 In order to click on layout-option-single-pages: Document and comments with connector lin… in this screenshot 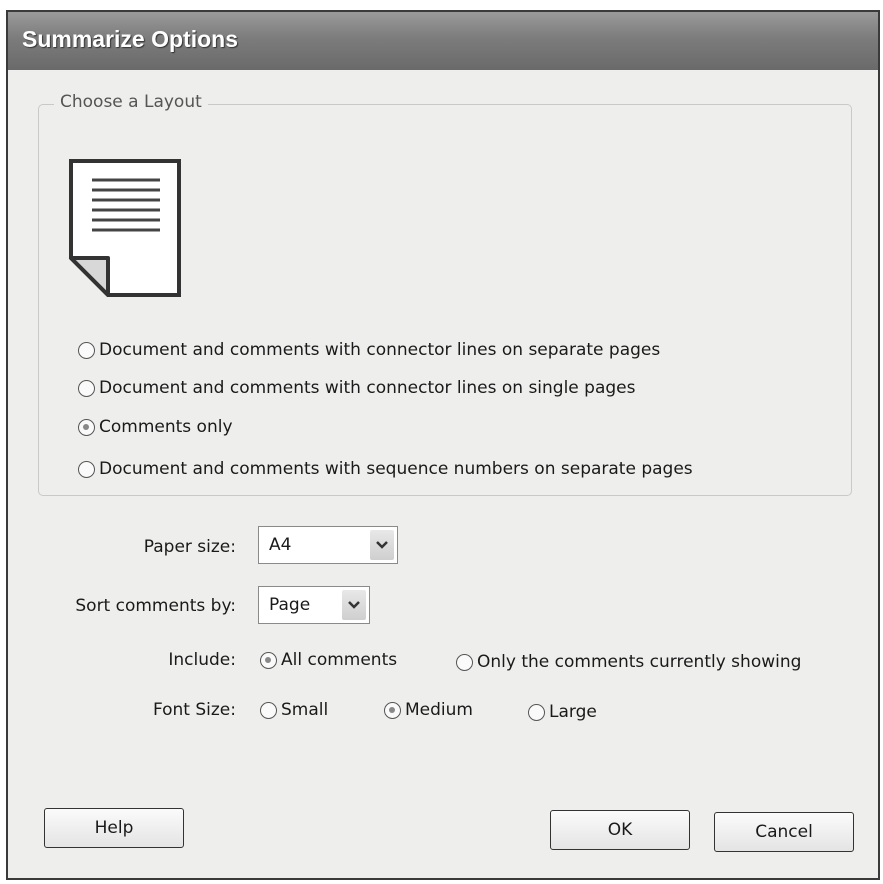, I will do `click(357, 388)`.